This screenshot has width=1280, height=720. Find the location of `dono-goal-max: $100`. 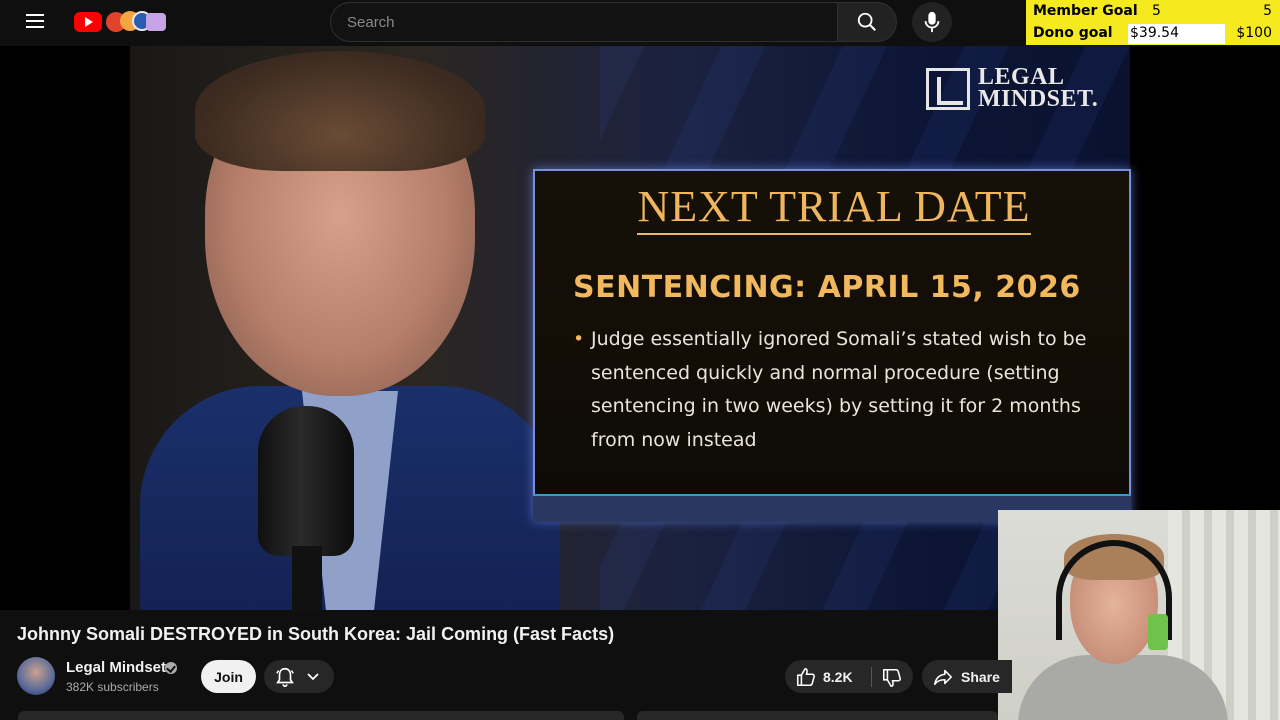

dono-goal-max: $100 is located at coordinates (1254, 33).